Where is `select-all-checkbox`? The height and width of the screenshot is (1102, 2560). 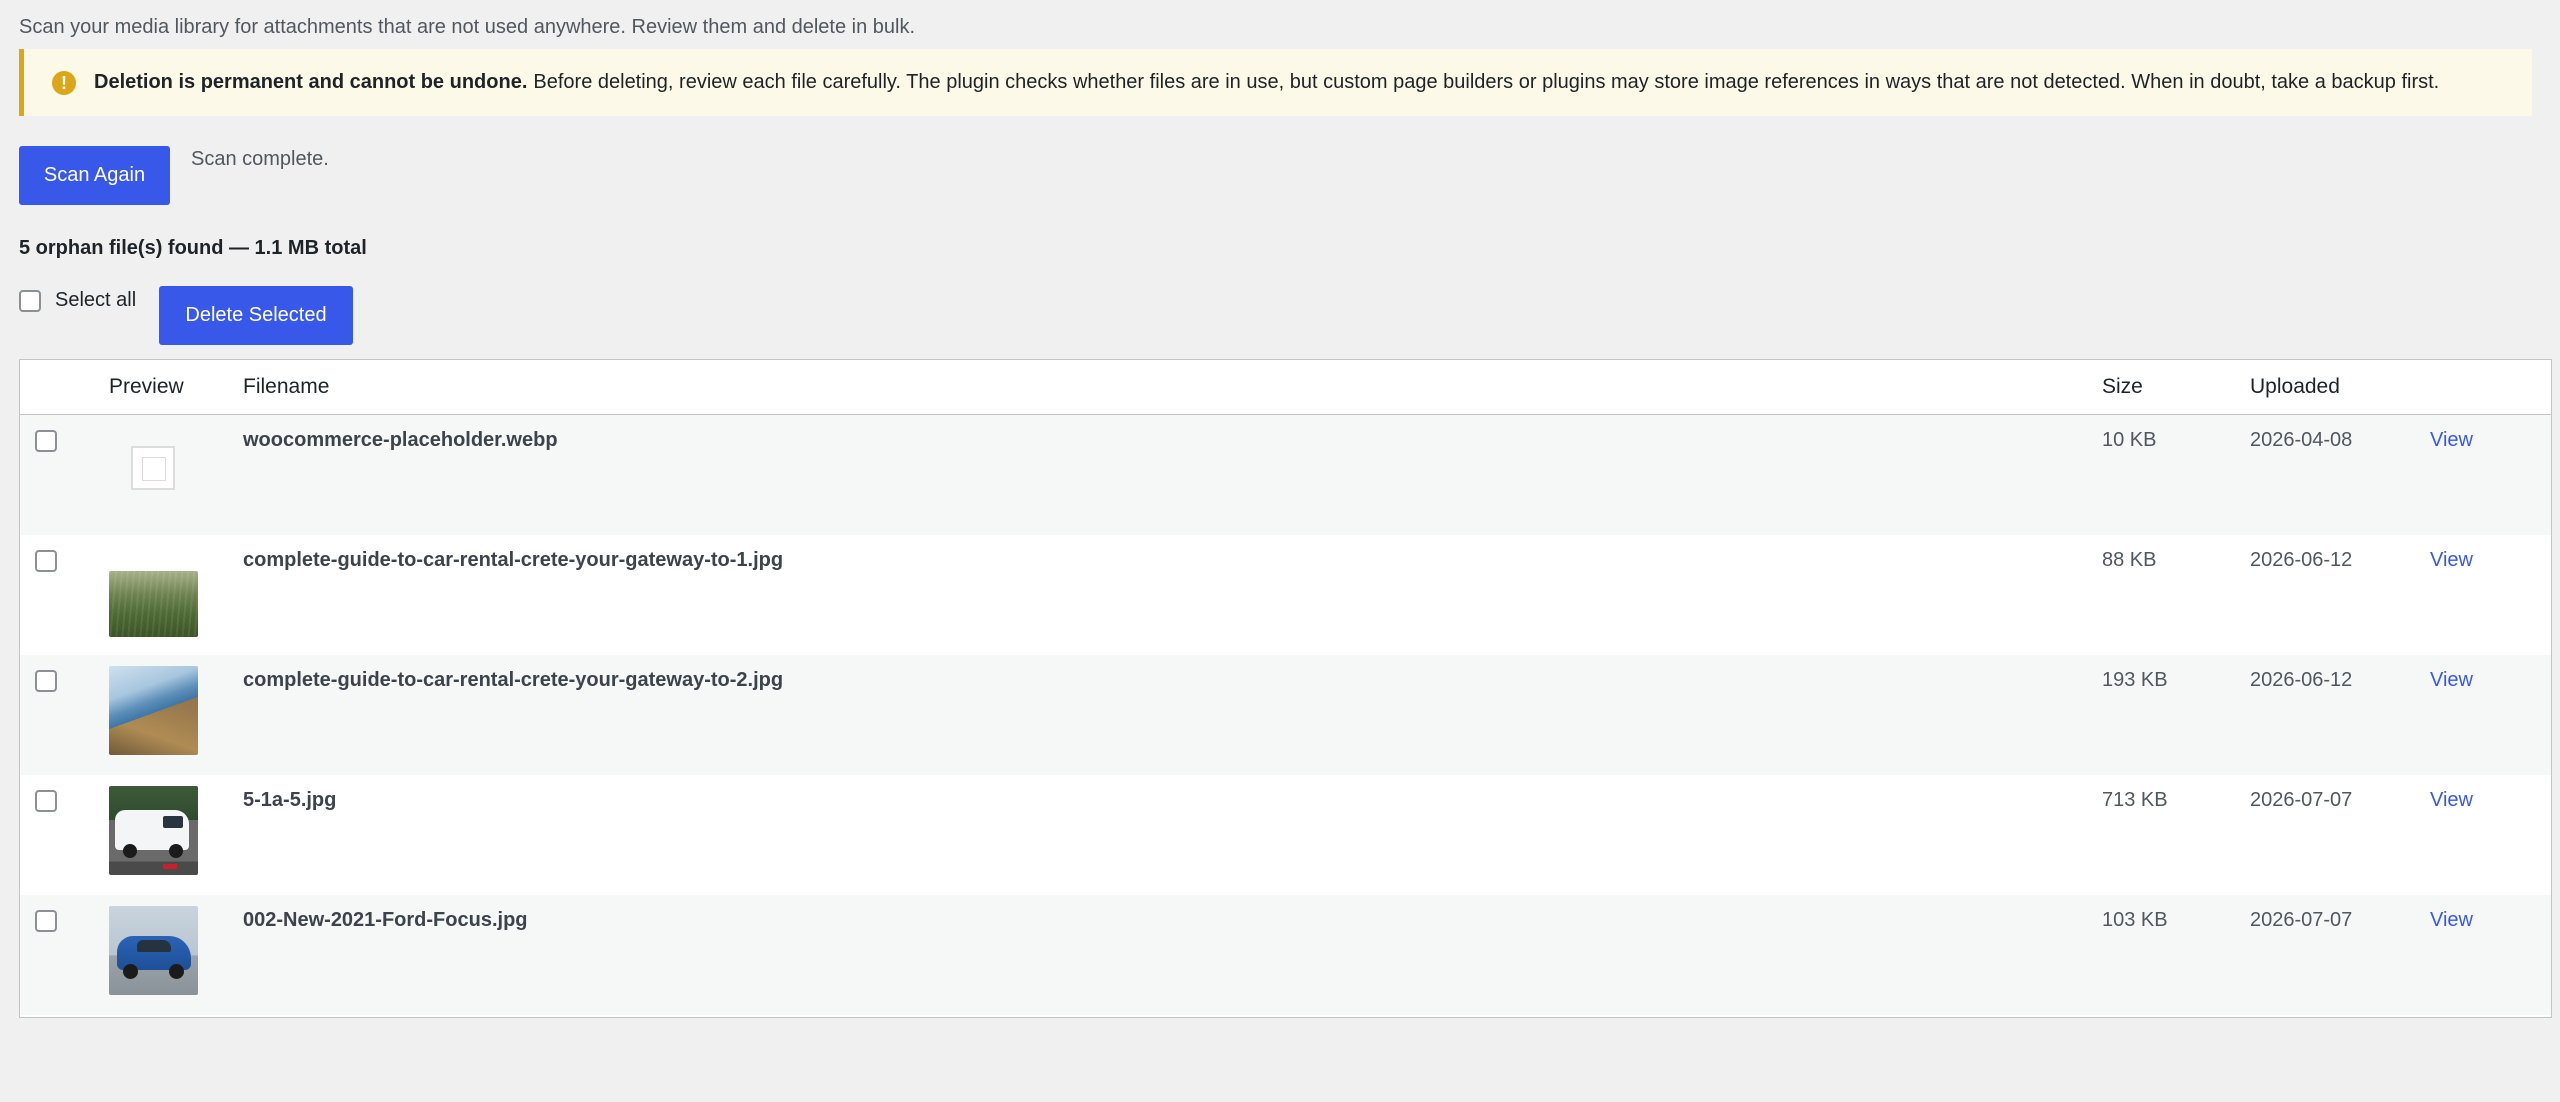 select-all-checkbox is located at coordinates (30, 300).